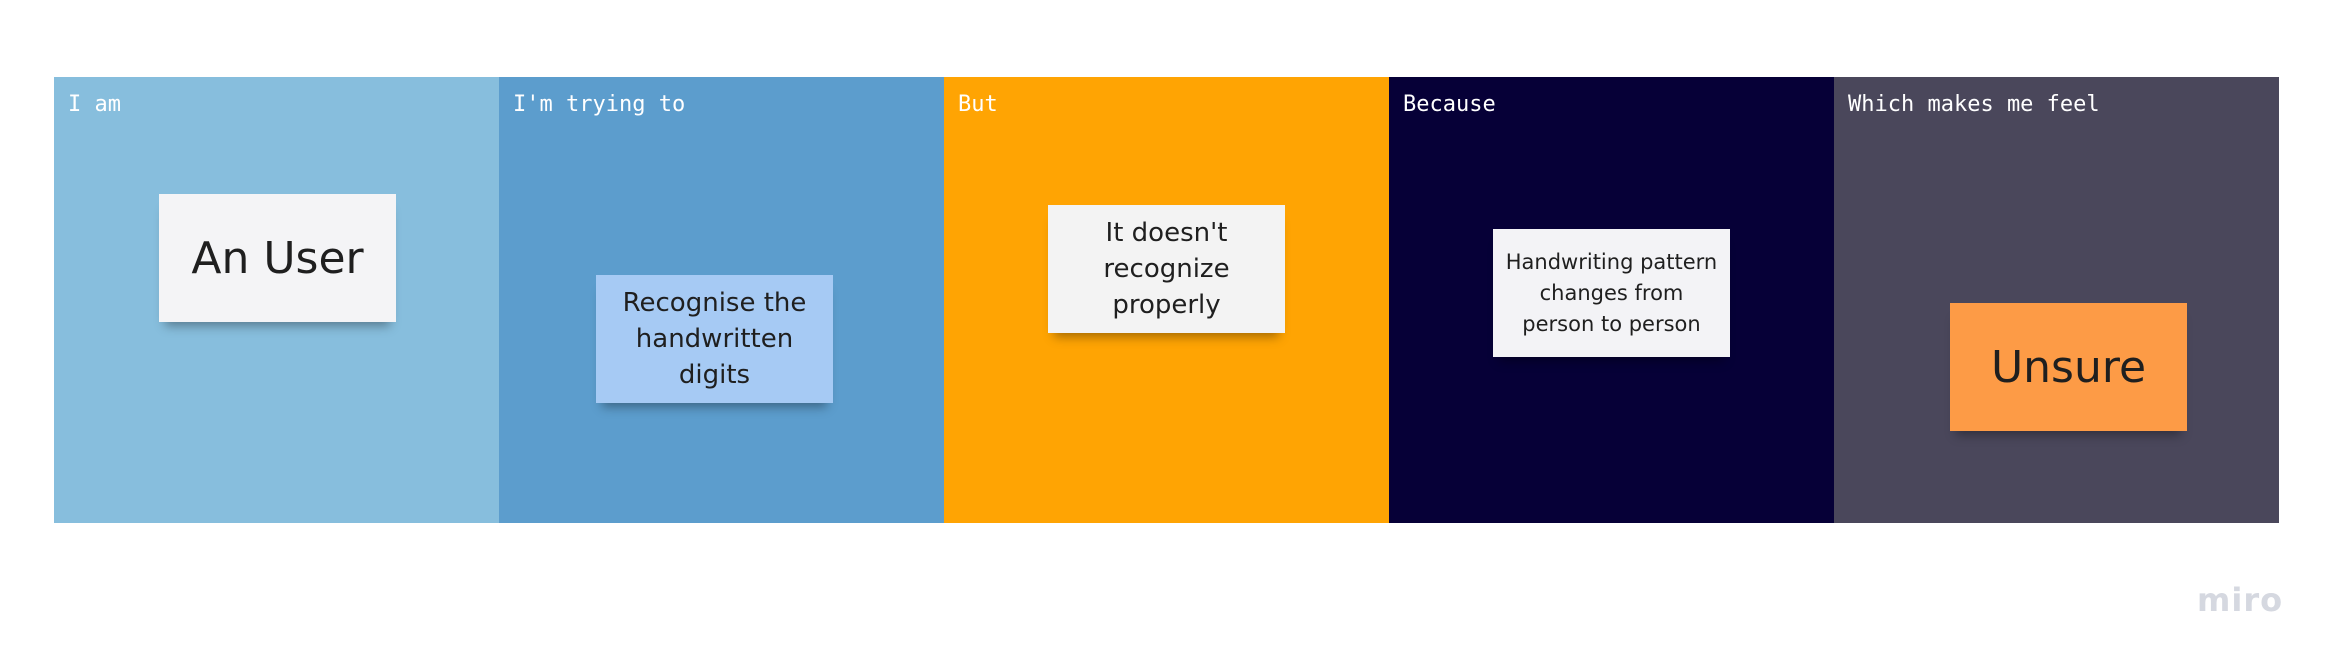 The width and height of the screenshot is (2327, 671). I want to click on panel-i-am: I am An User, so click(276, 300).